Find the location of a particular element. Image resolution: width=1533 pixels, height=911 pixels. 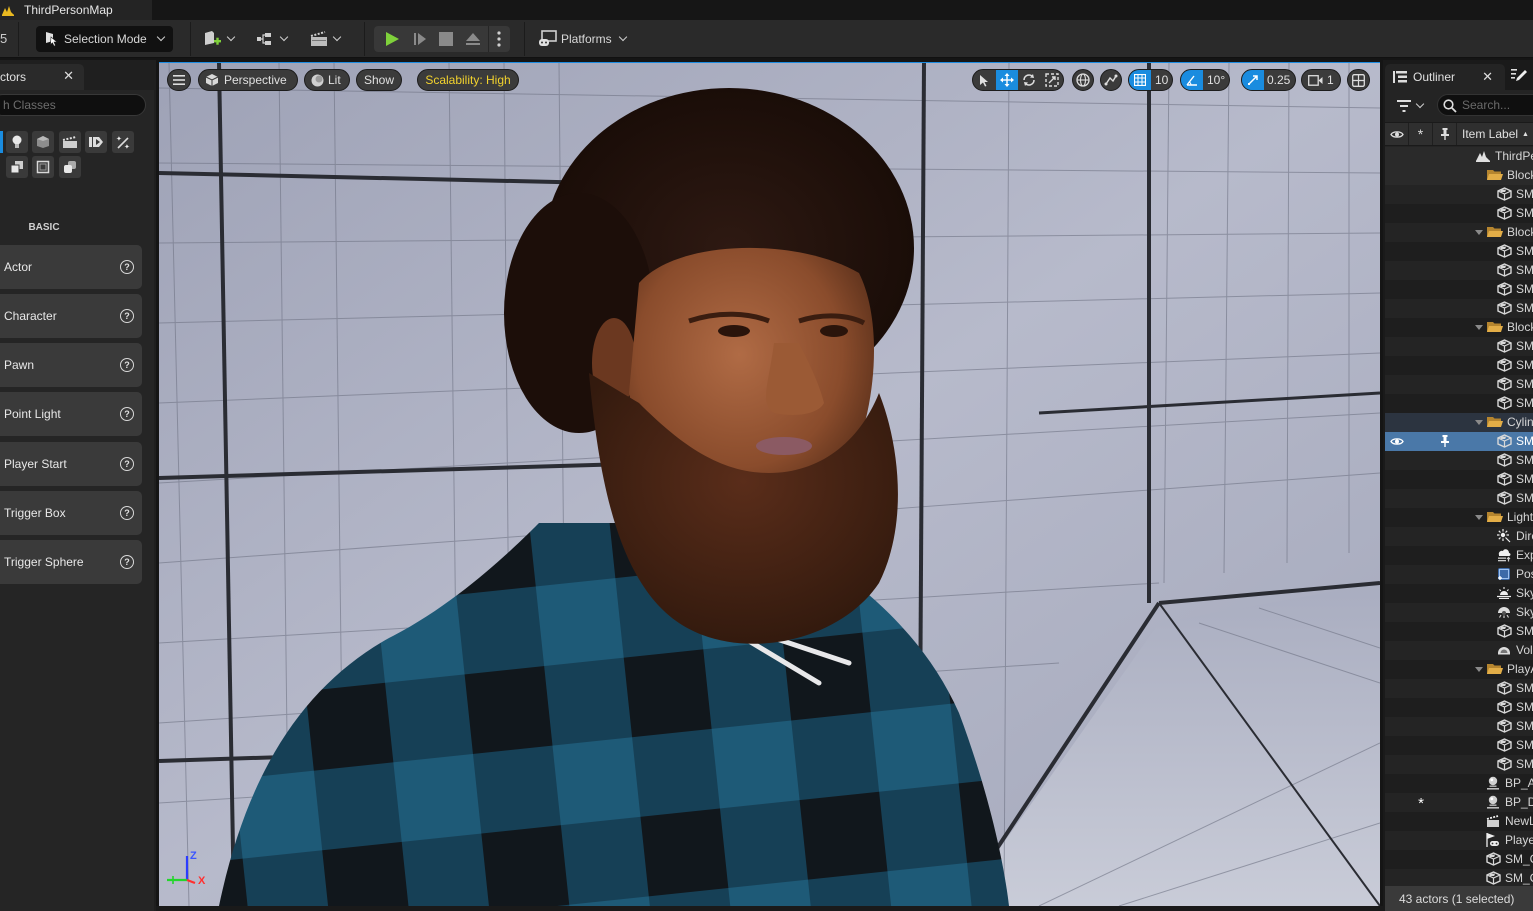

show-button: Show is located at coordinates (379, 80).